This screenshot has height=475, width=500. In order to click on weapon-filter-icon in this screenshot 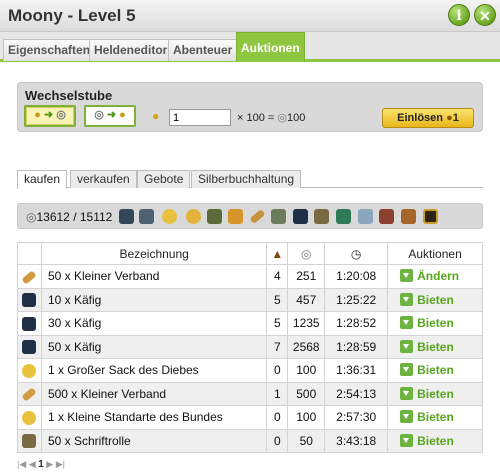, I will do `click(126, 216)`.